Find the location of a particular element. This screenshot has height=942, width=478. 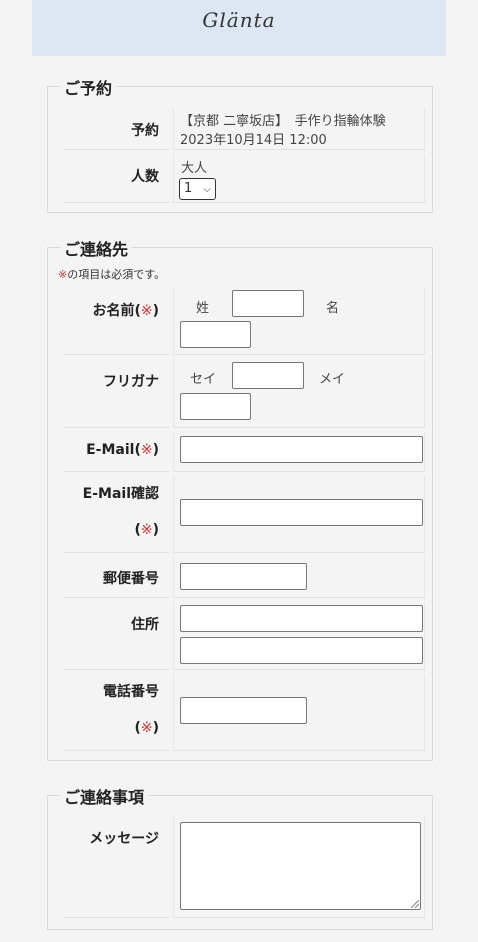

phone-value is located at coordinates (299, 712).